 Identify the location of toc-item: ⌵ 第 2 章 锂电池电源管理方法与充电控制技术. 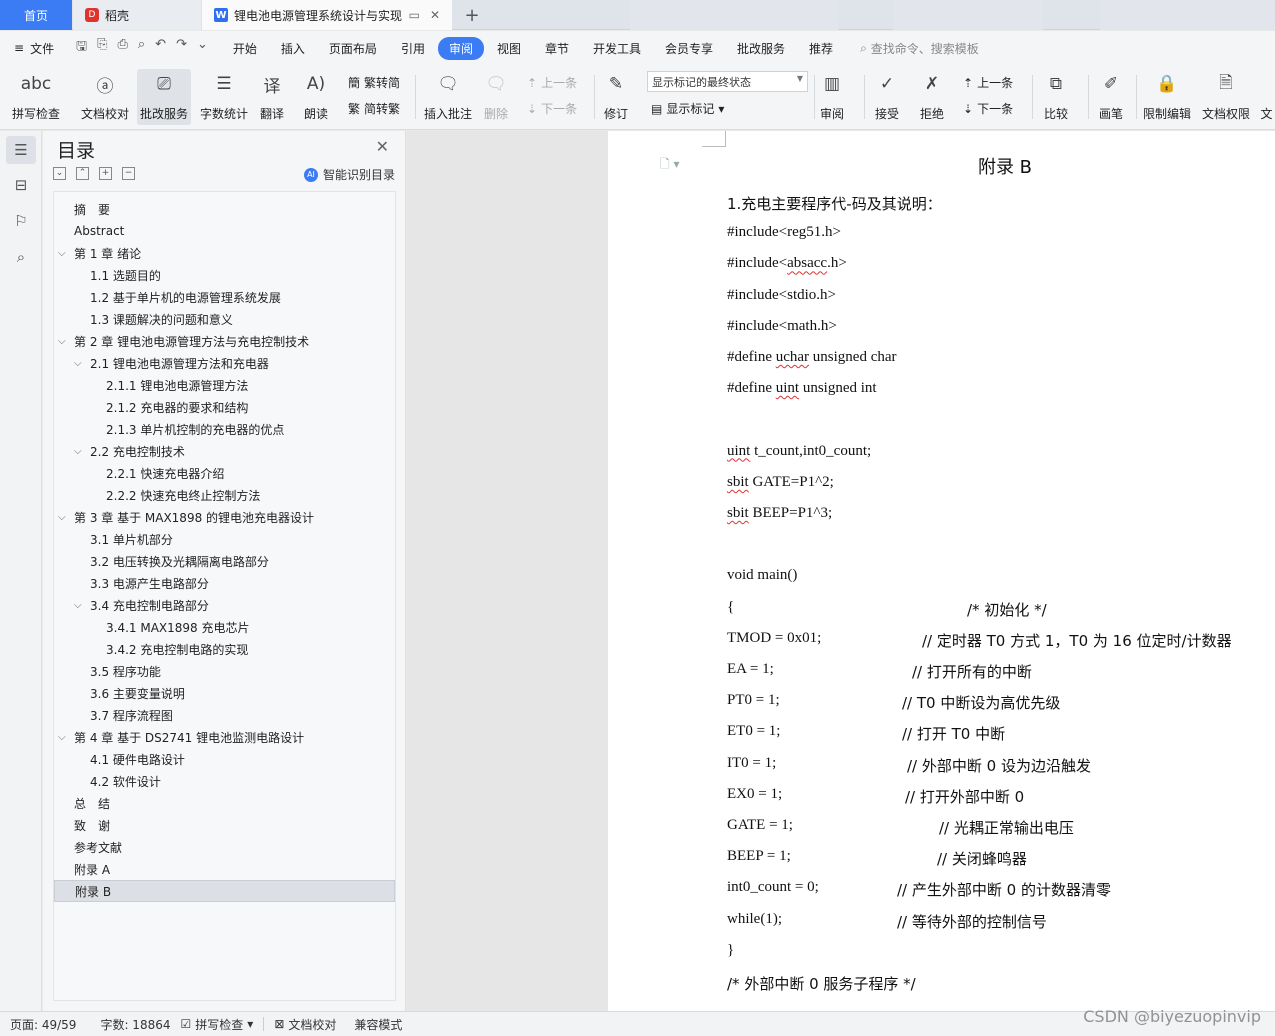
(224, 341).